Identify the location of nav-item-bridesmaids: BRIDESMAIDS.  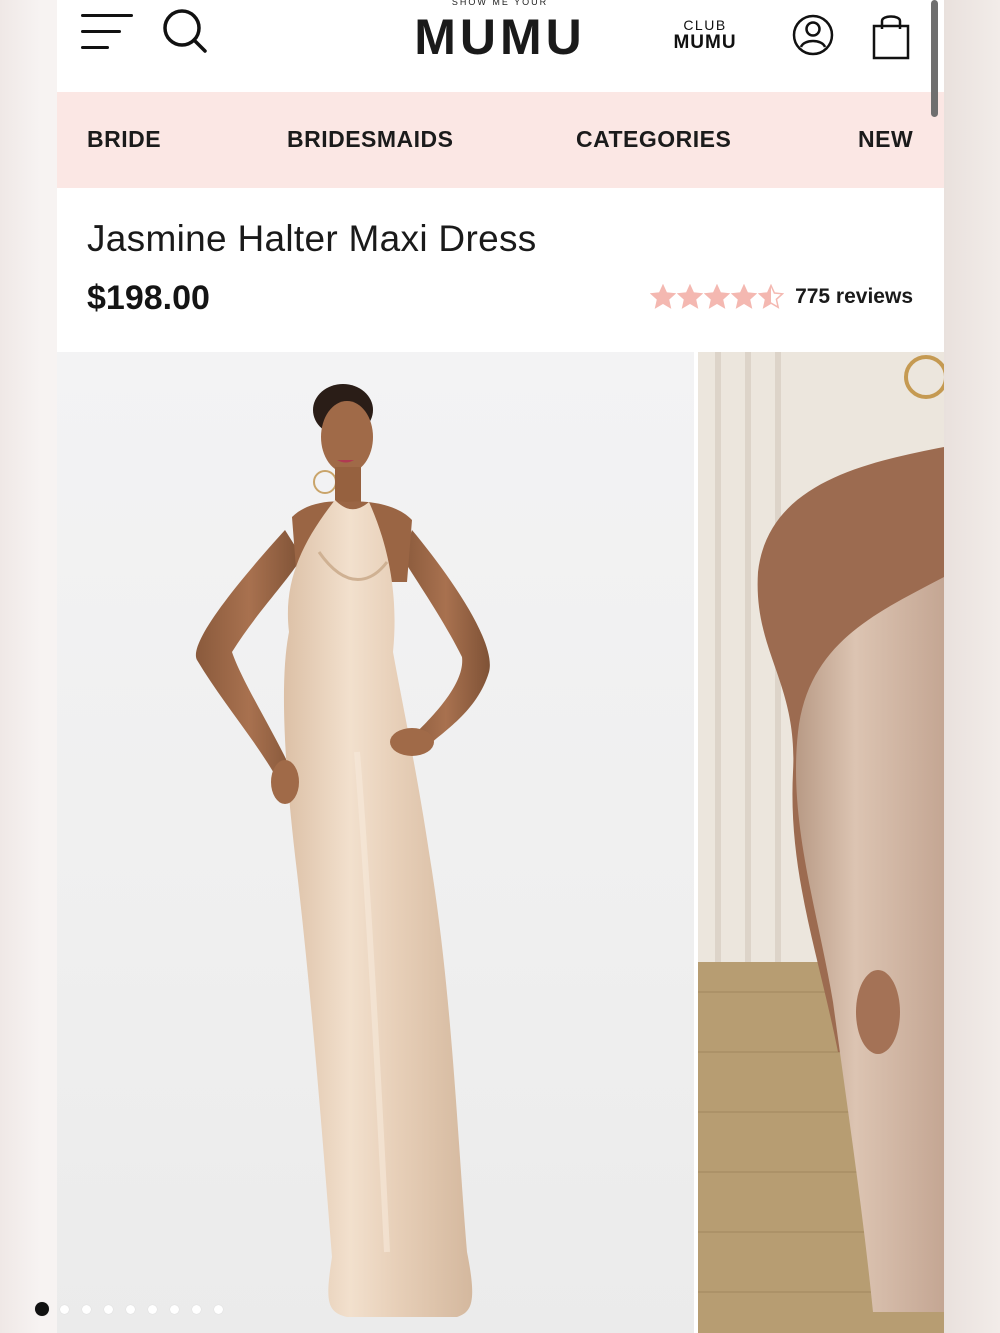
(370, 139).